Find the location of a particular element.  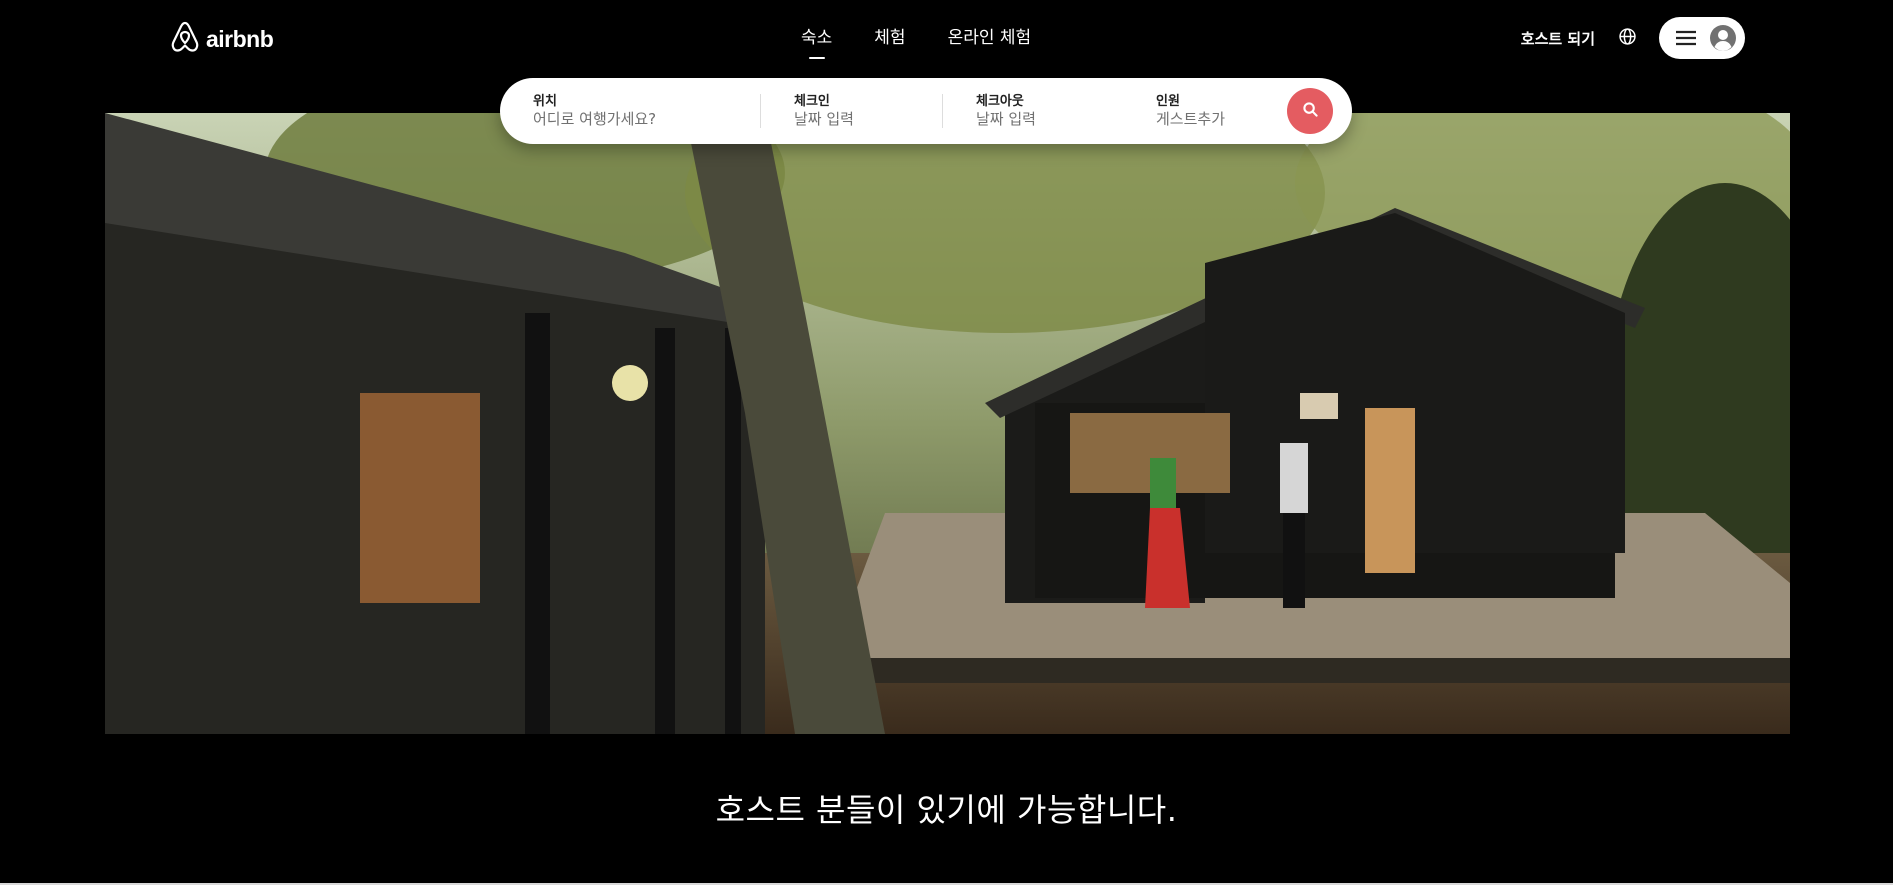

airbnb-logo: airbnb is located at coordinates (222, 39).